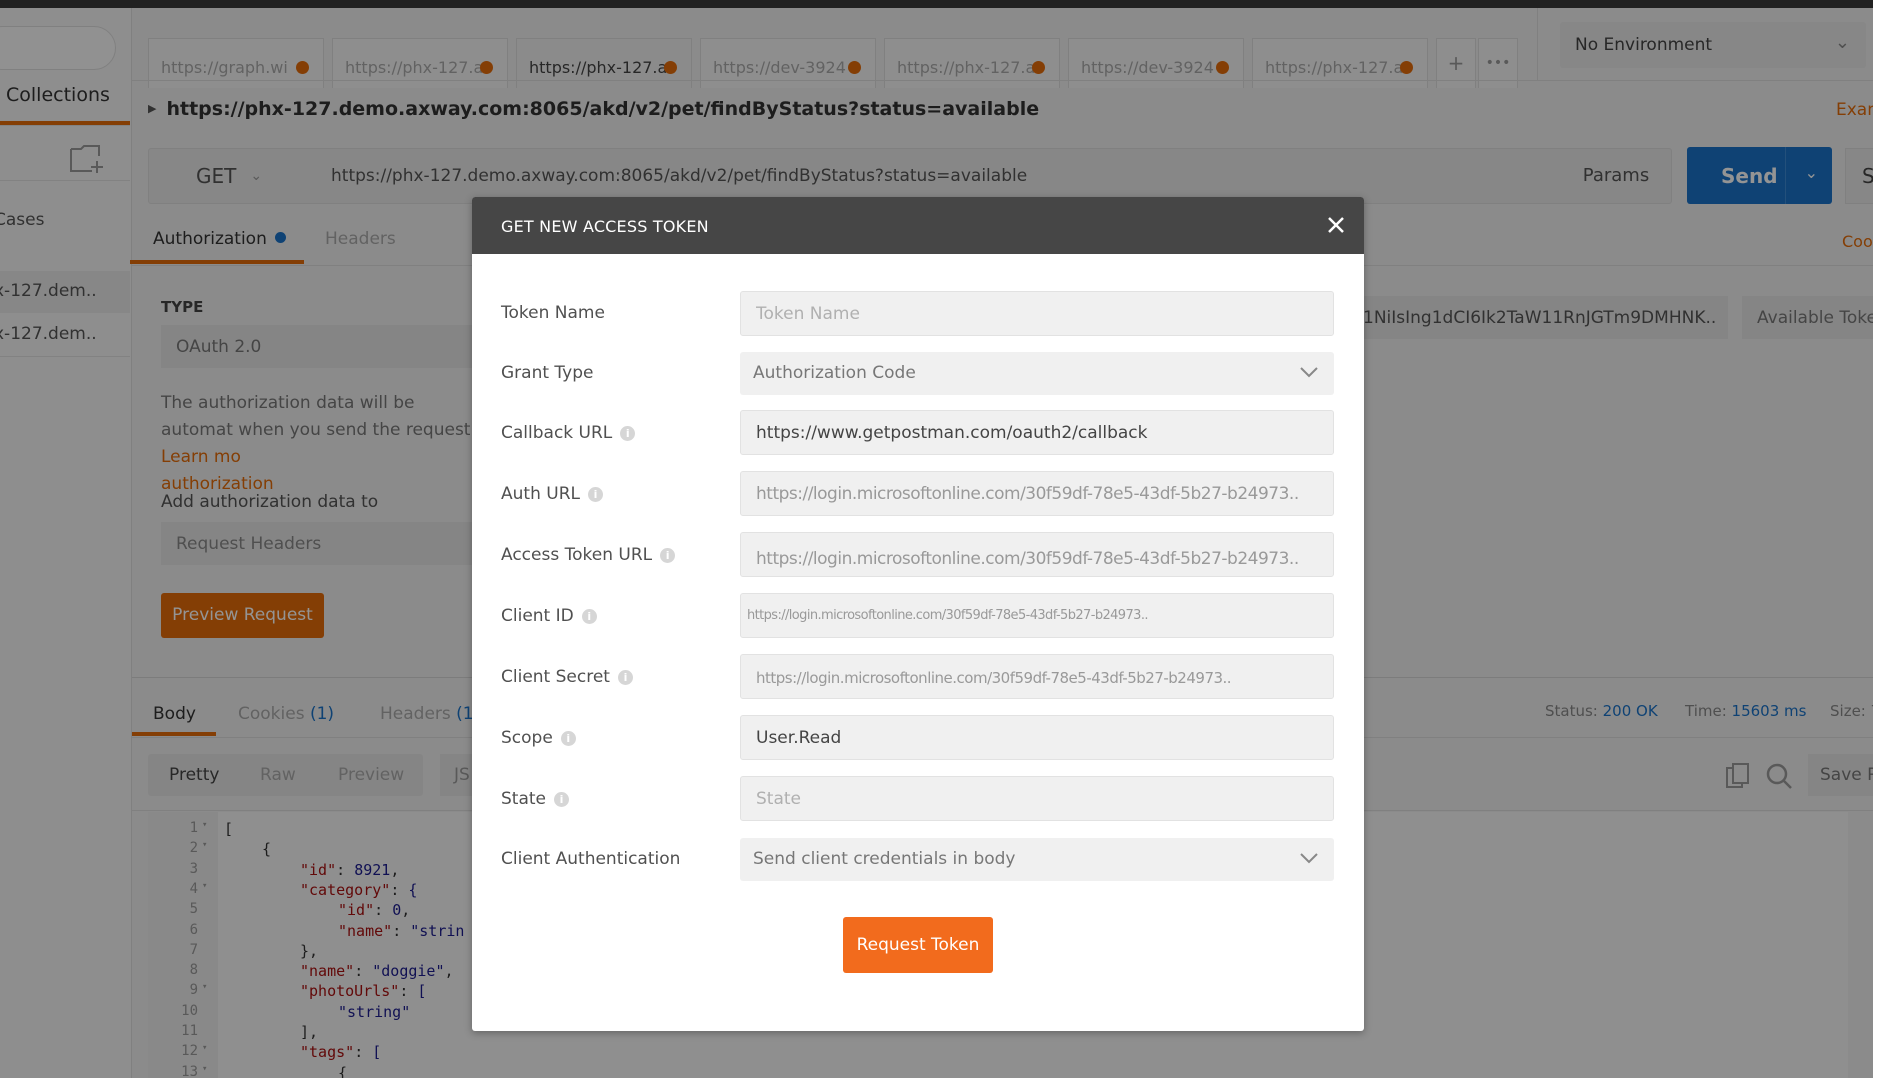  I want to click on auth-url-label: Auth URL i, so click(552, 494).